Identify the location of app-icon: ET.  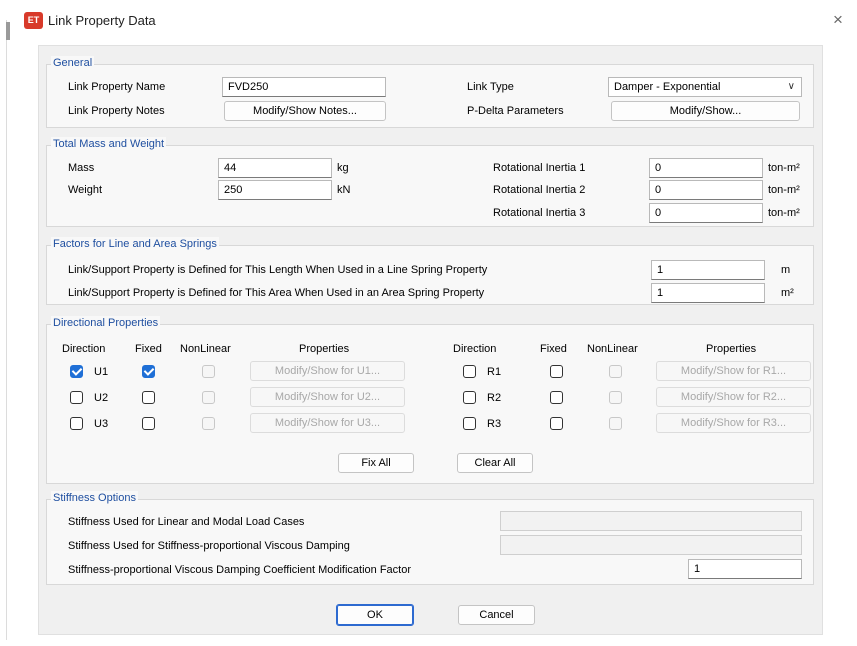
(33, 20).